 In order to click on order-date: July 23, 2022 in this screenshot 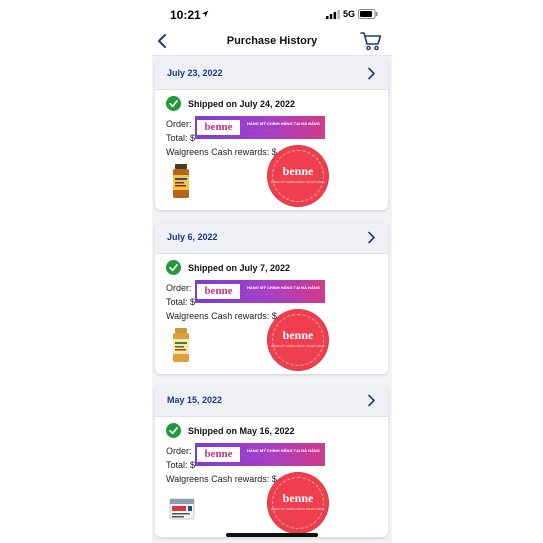, I will do `click(195, 73)`.